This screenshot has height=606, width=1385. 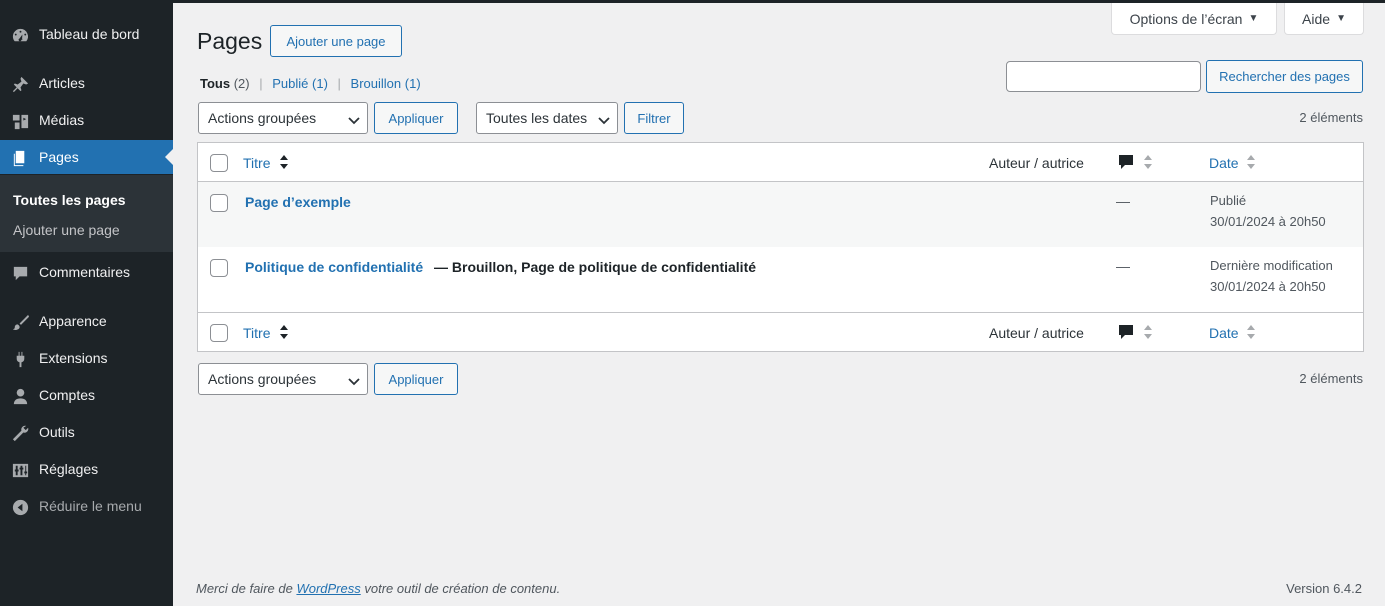 I want to click on sidebar-item-accounts: Comptes, so click(x=86, y=395).